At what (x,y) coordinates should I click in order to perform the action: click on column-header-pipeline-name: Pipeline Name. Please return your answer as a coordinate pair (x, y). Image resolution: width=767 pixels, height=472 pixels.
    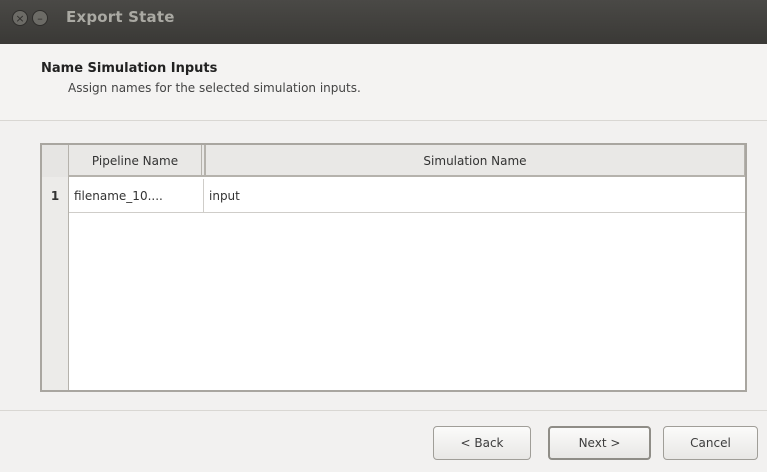
    Looking at the image, I should click on (135, 161).